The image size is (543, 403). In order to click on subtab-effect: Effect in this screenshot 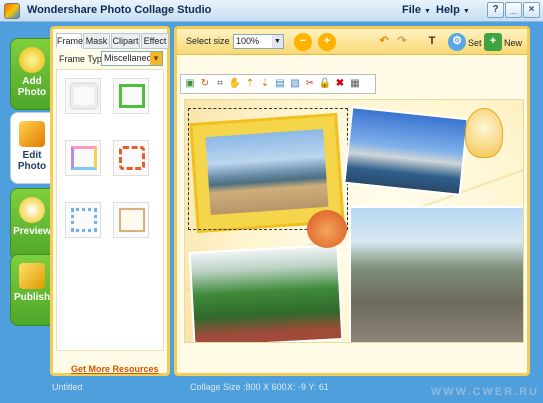, I will do `click(155, 41)`.